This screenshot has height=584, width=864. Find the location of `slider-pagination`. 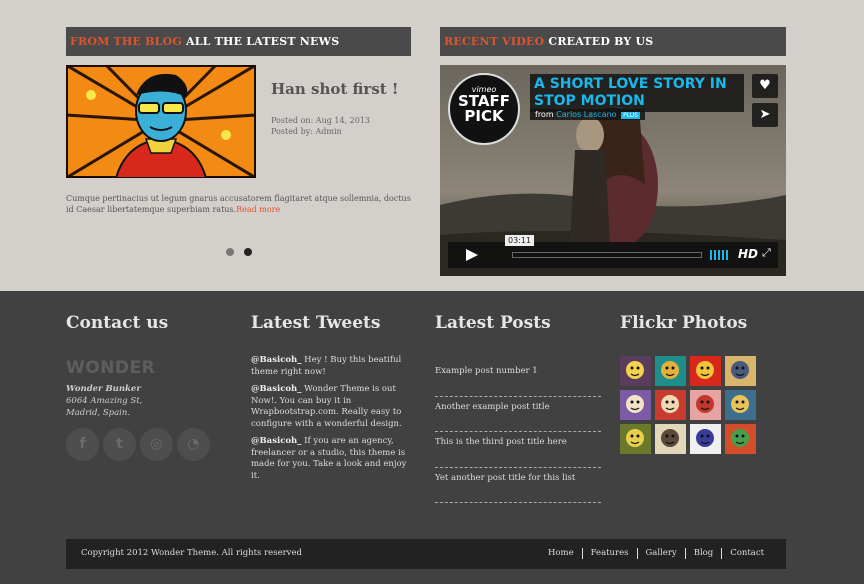

slider-pagination is located at coordinates (239, 252).